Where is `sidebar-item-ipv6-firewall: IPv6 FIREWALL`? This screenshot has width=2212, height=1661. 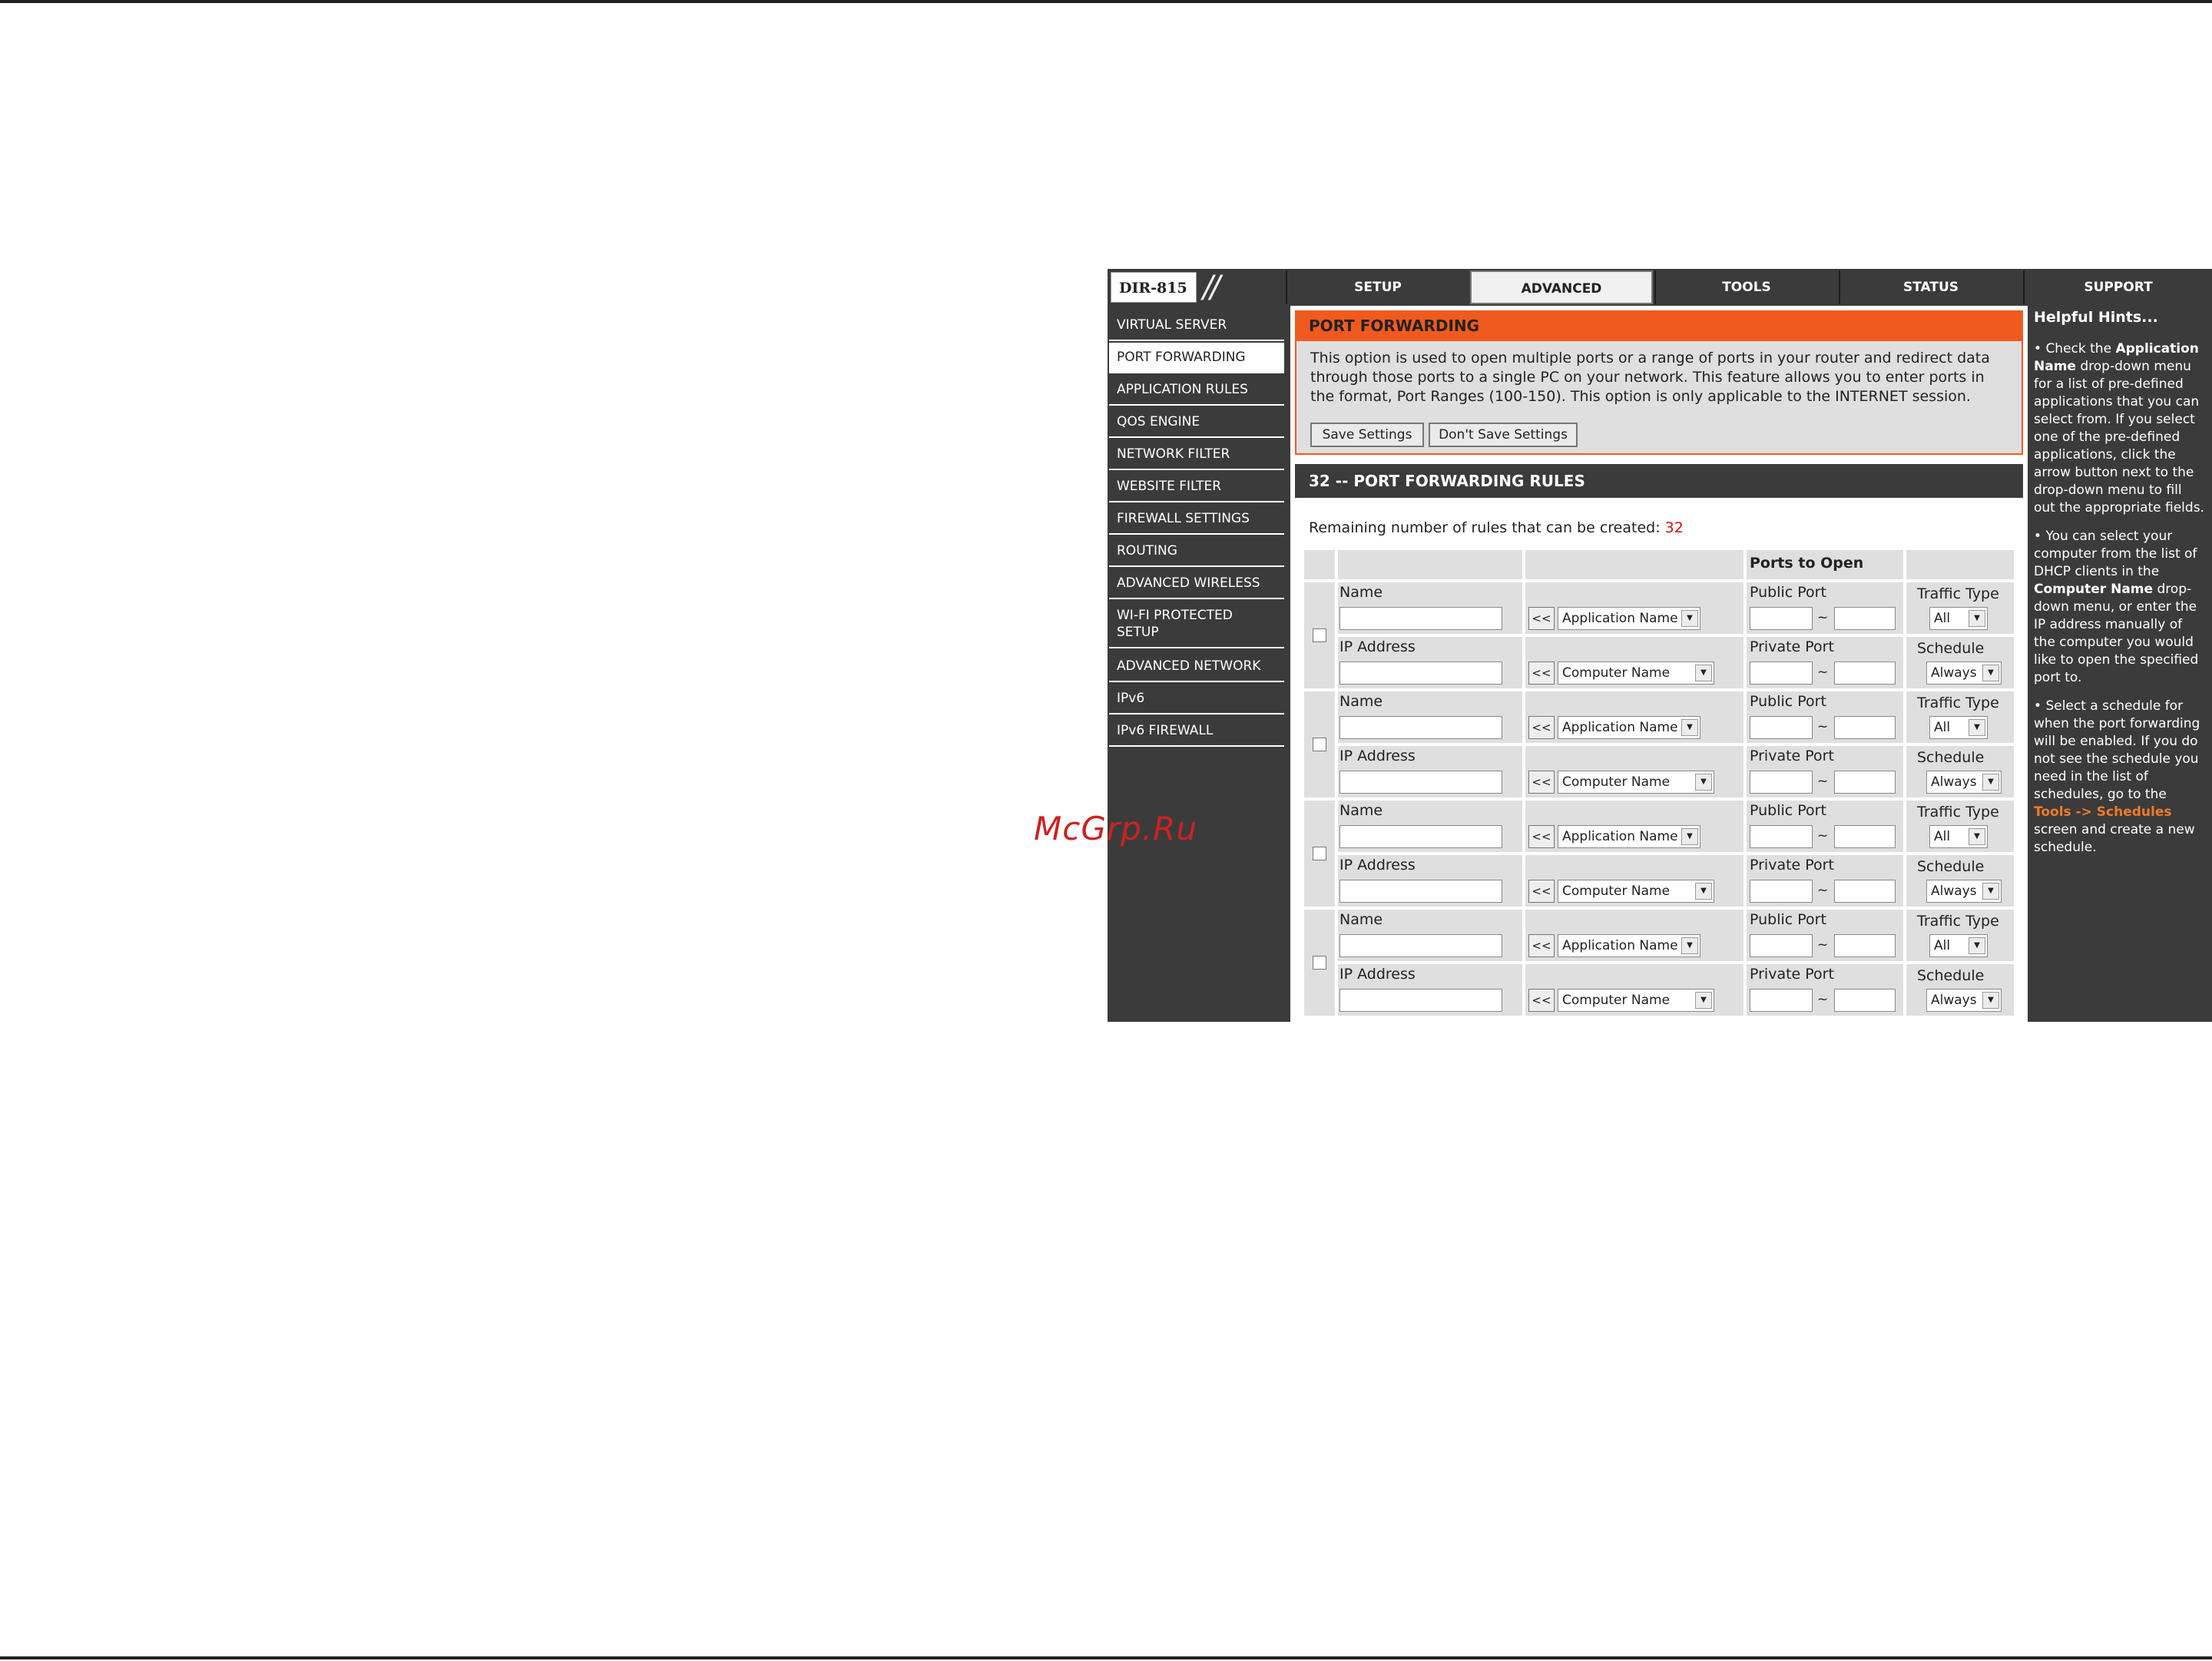 sidebar-item-ipv6-firewall: IPv6 FIREWALL is located at coordinates (1197, 731).